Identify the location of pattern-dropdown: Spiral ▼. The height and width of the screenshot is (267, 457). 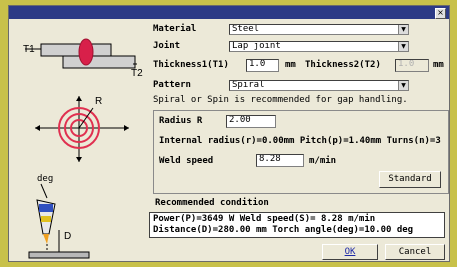
(319, 85).